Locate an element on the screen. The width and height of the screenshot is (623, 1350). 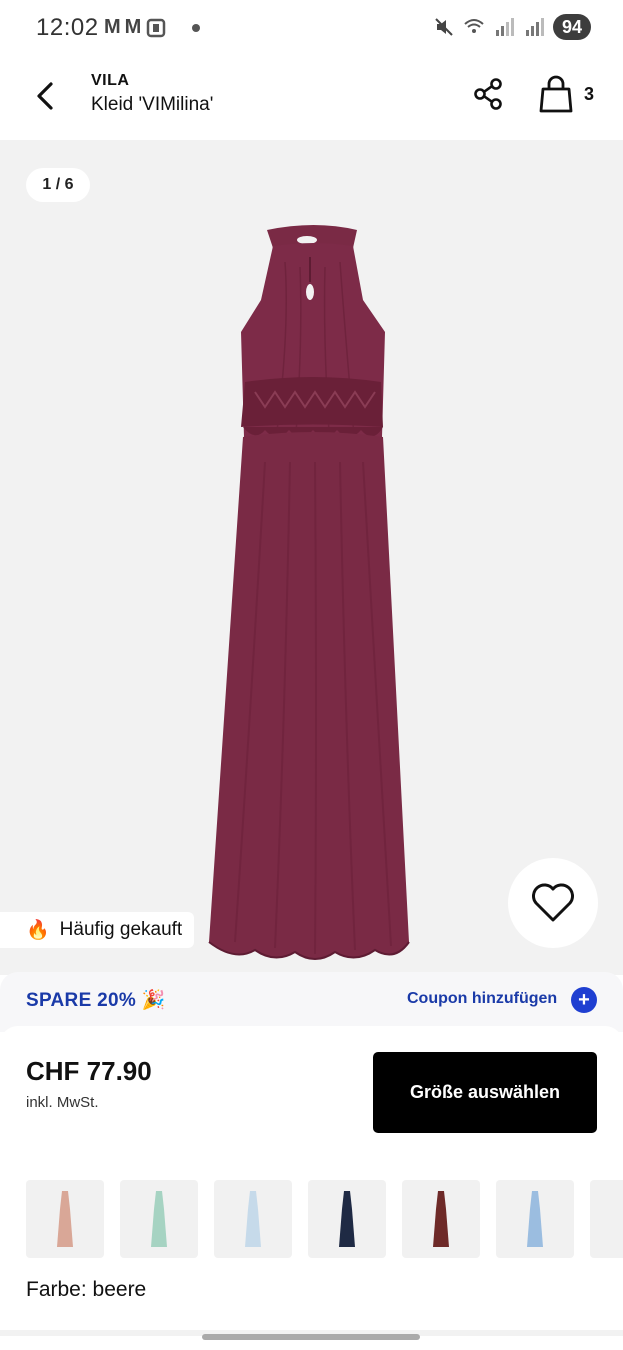
popular-badge: 🔥 Häufig gekauft is located at coordinates (97, 930).